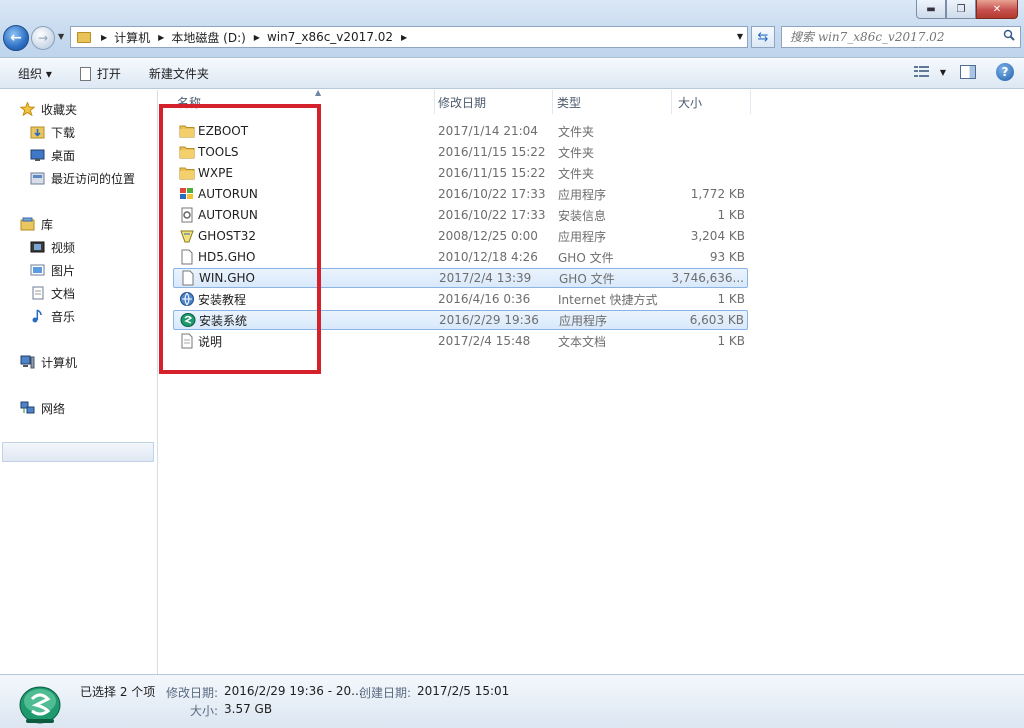 This screenshot has width=1024, height=728. What do you see at coordinates (37, 132) in the screenshot?
I see `downloads-folder-icon` at bounding box center [37, 132].